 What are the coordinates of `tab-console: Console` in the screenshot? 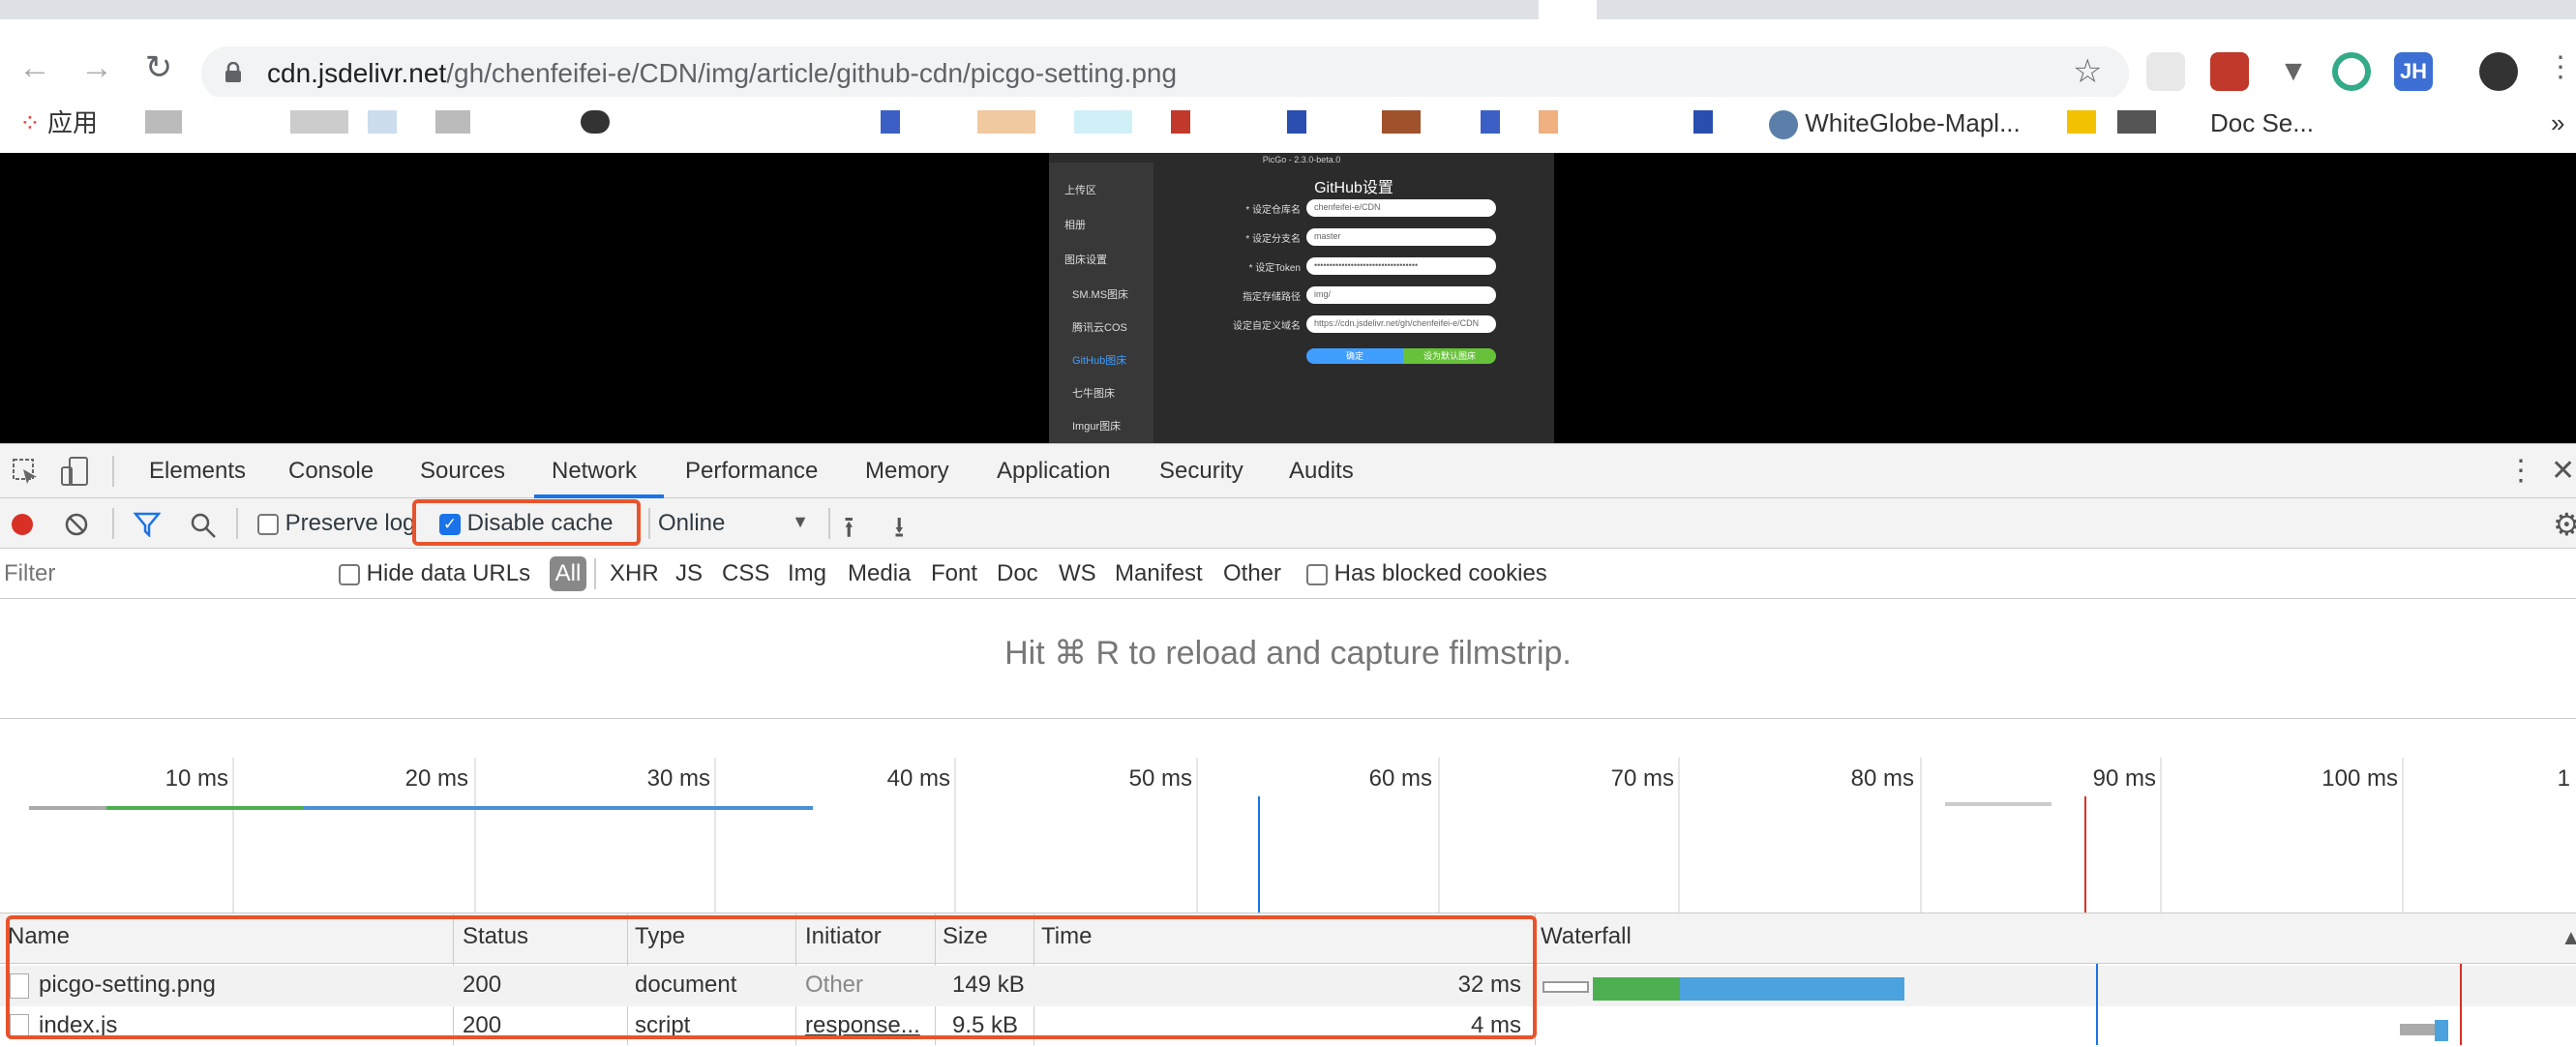 It's located at (331, 472).